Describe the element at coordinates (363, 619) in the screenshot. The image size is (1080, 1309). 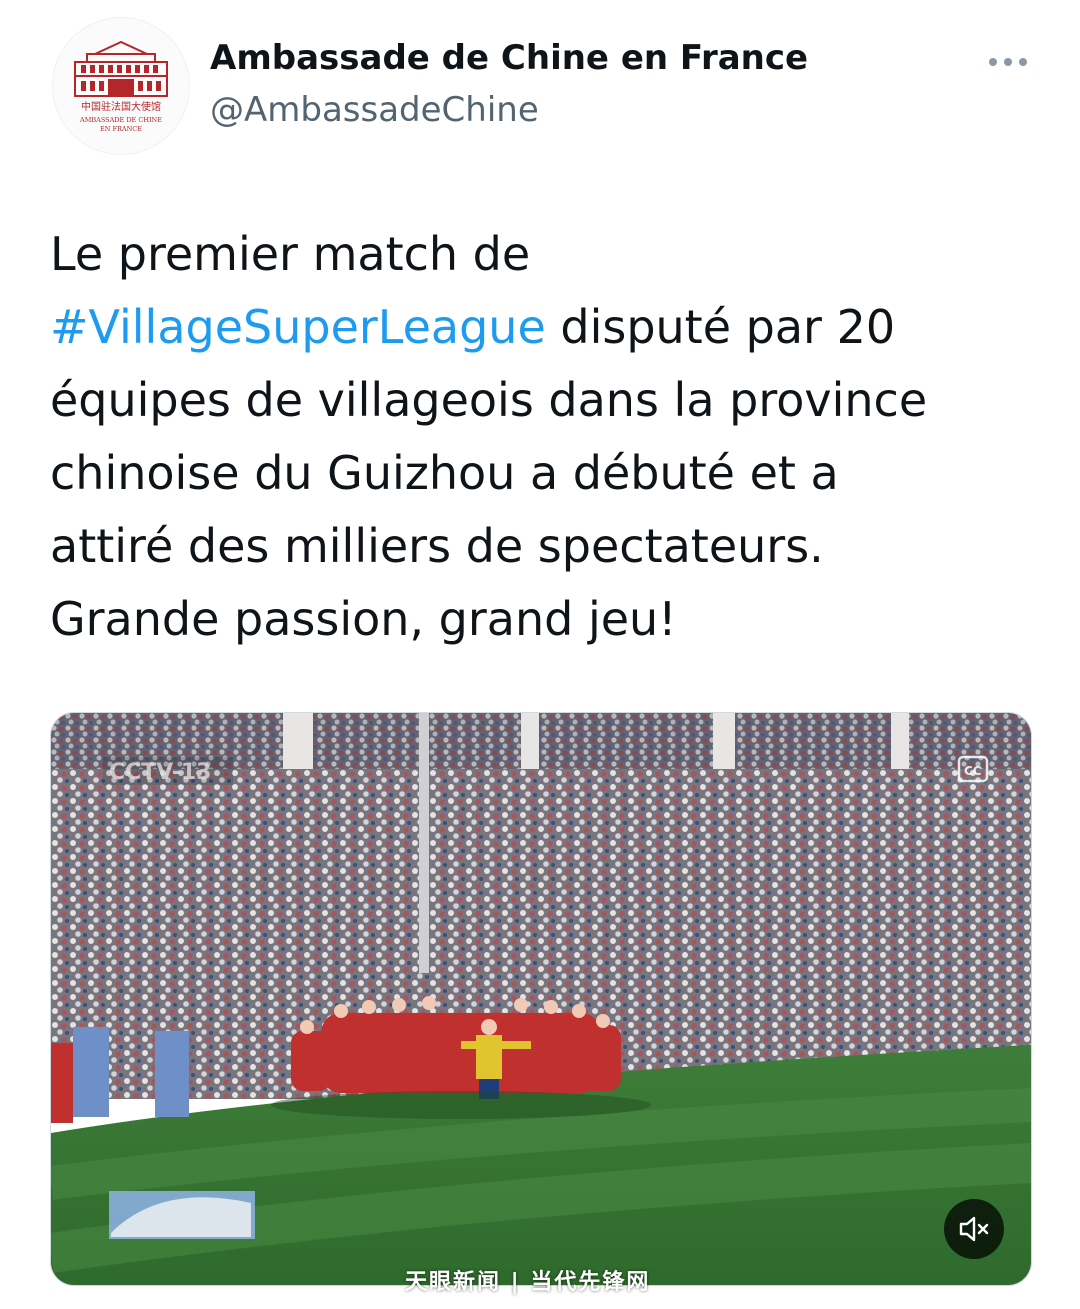
I see `tweet-text-line: Grande passion, grand jeu!` at that location.